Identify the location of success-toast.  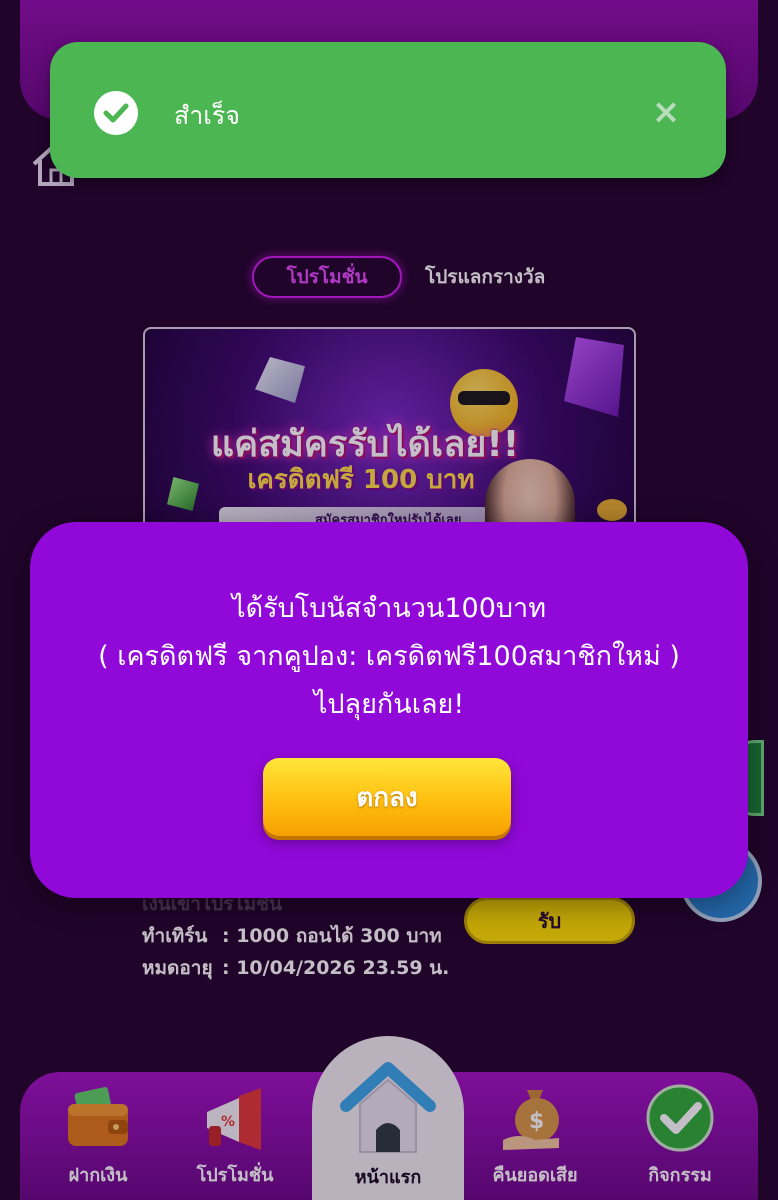
(388, 110).